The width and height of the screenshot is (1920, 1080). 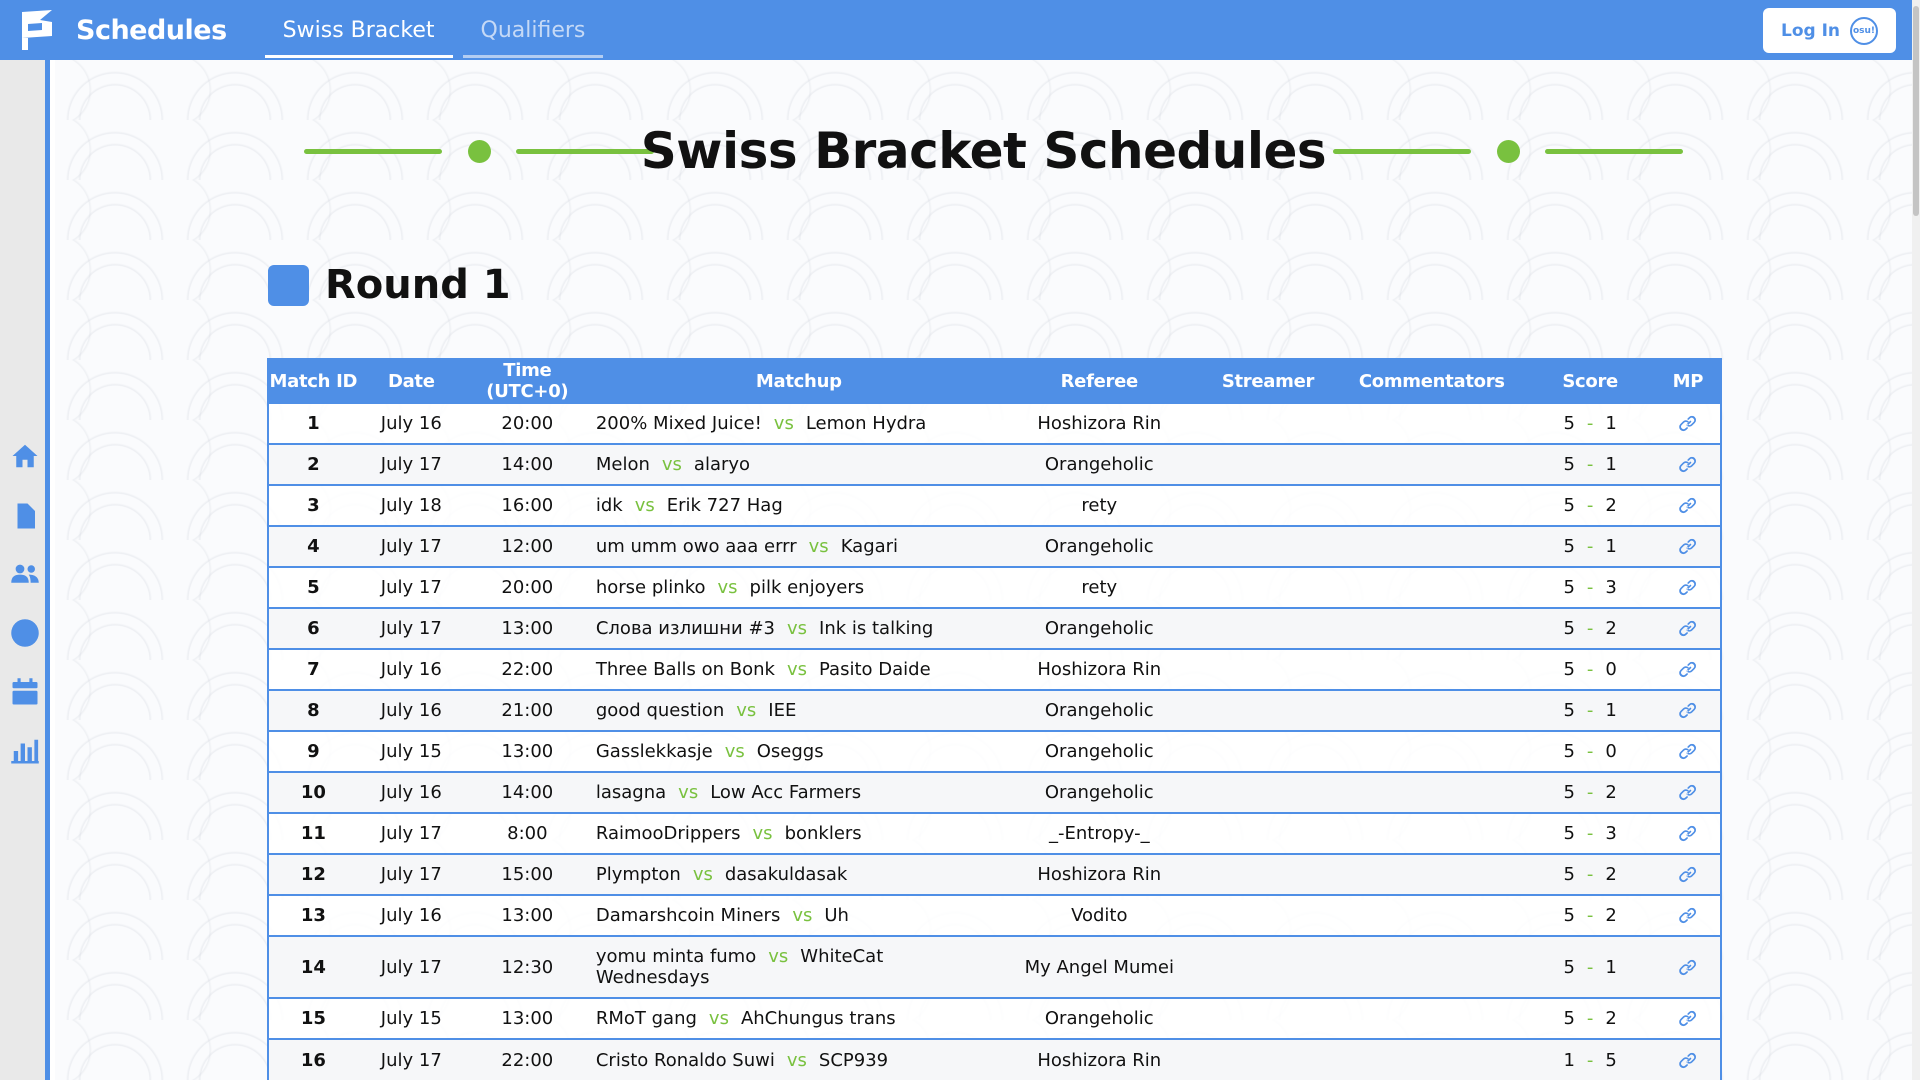 What do you see at coordinates (533, 30) in the screenshot?
I see `tab-qualifiers: Qualifiers` at bounding box center [533, 30].